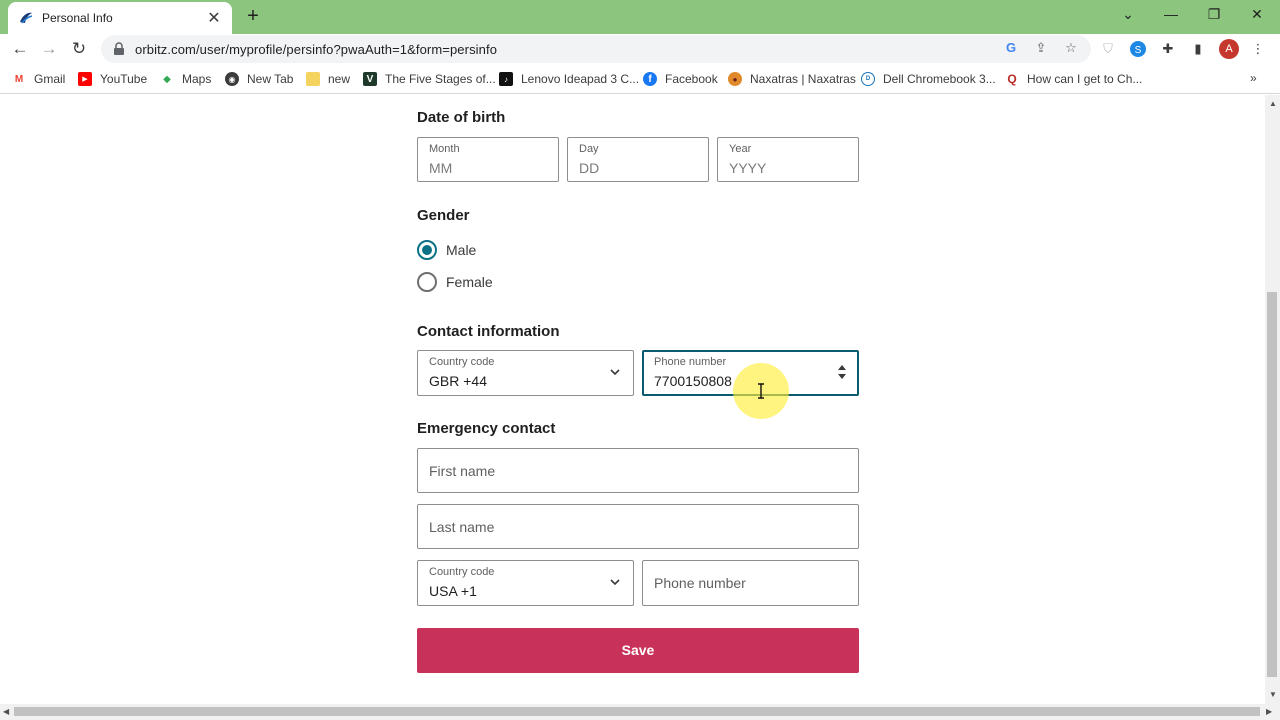 The height and width of the screenshot is (720, 1280). I want to click on tiktok-icon: ♪, so click(506, 79).